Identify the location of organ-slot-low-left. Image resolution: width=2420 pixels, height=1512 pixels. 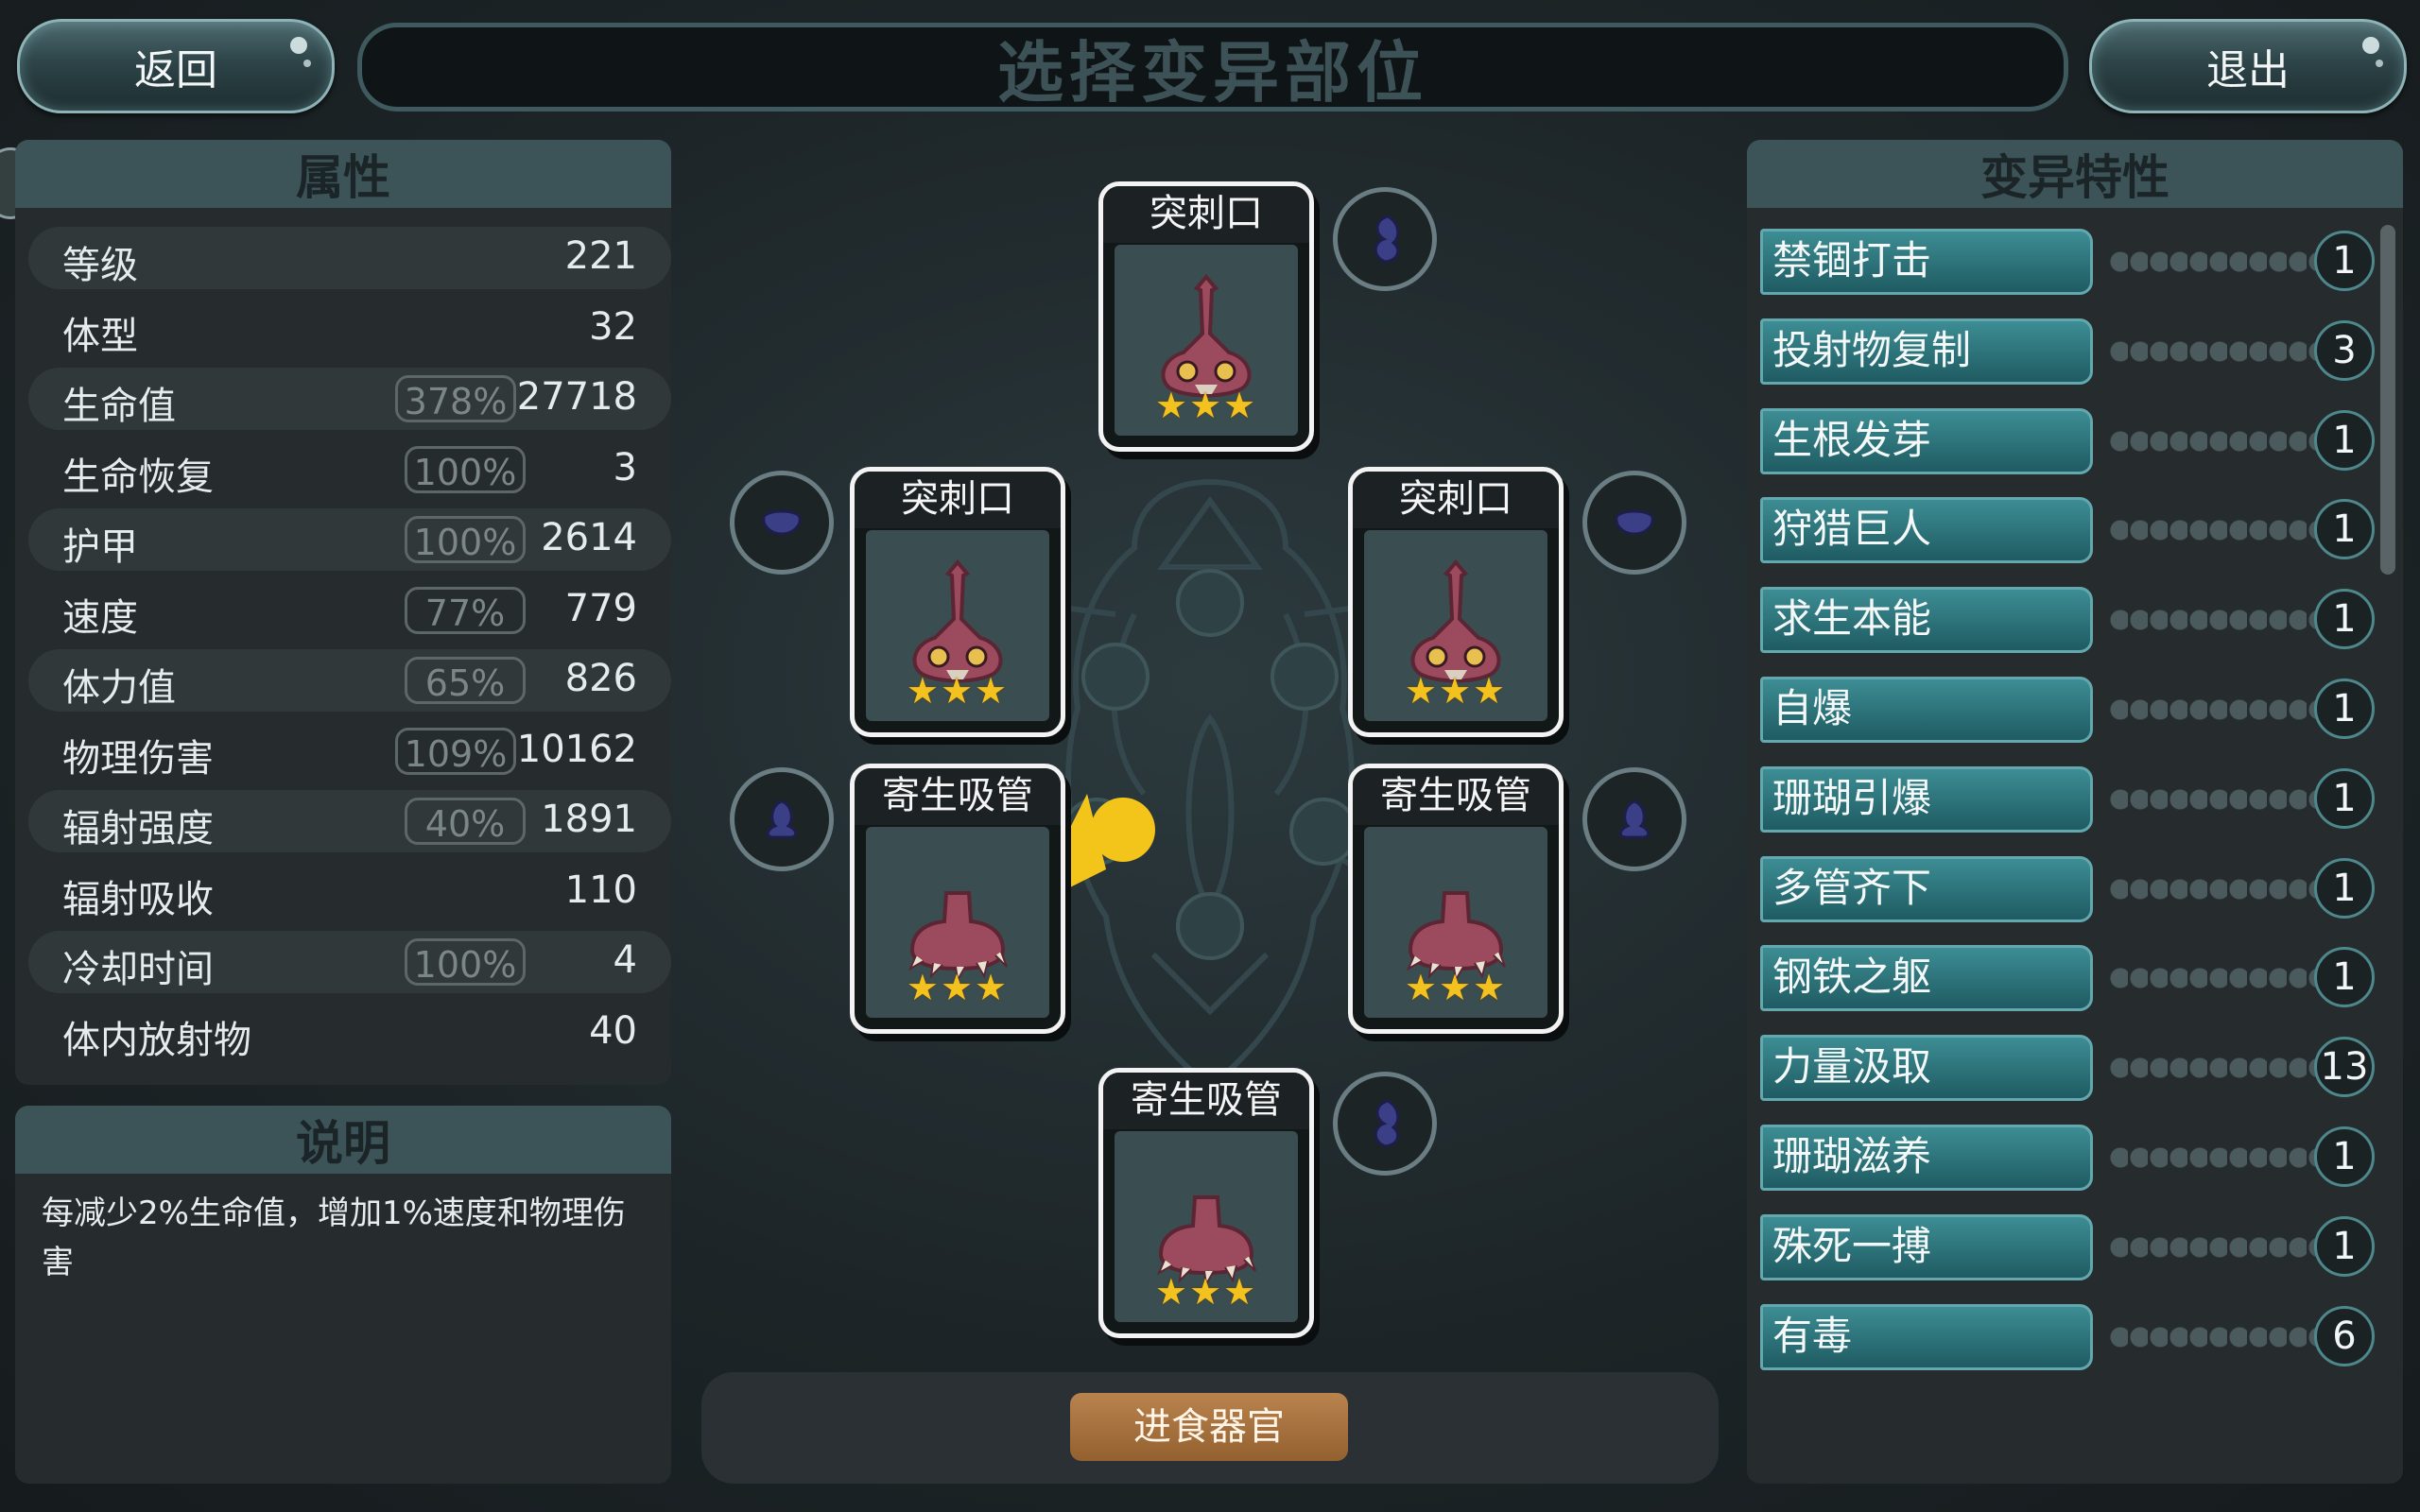
(782, 819).